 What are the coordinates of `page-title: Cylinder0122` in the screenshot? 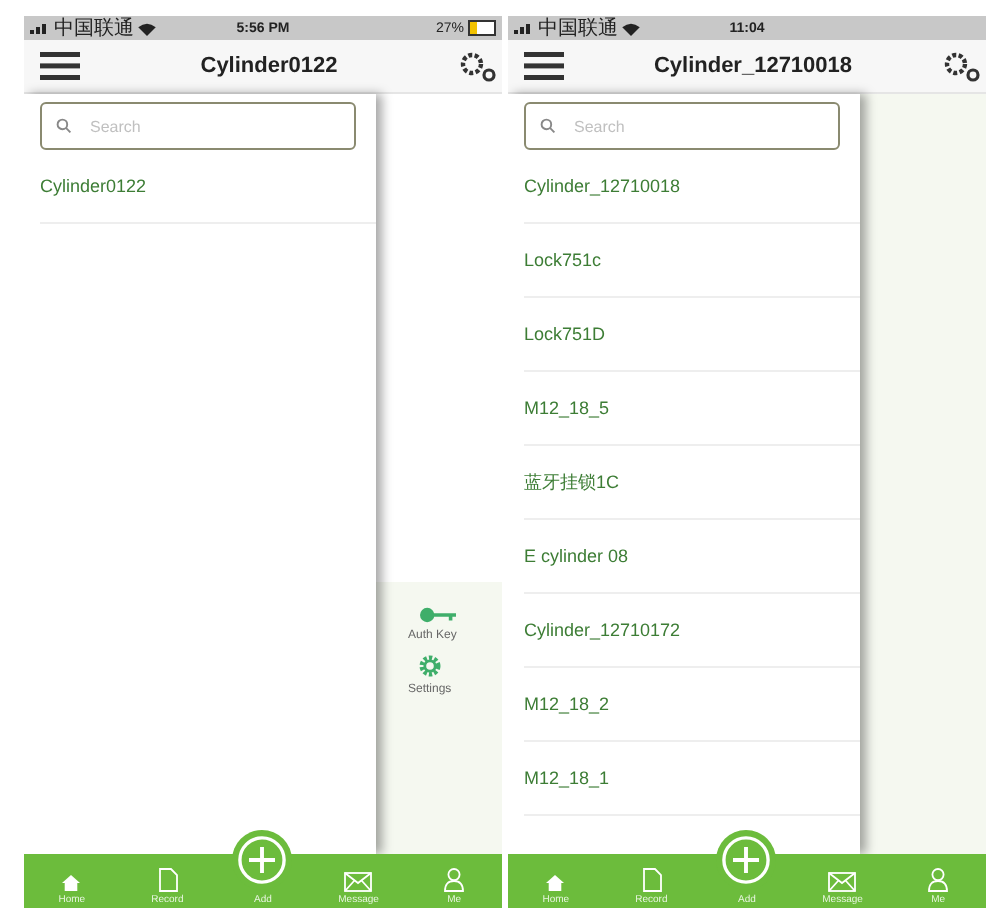 It's located at (269, 66).